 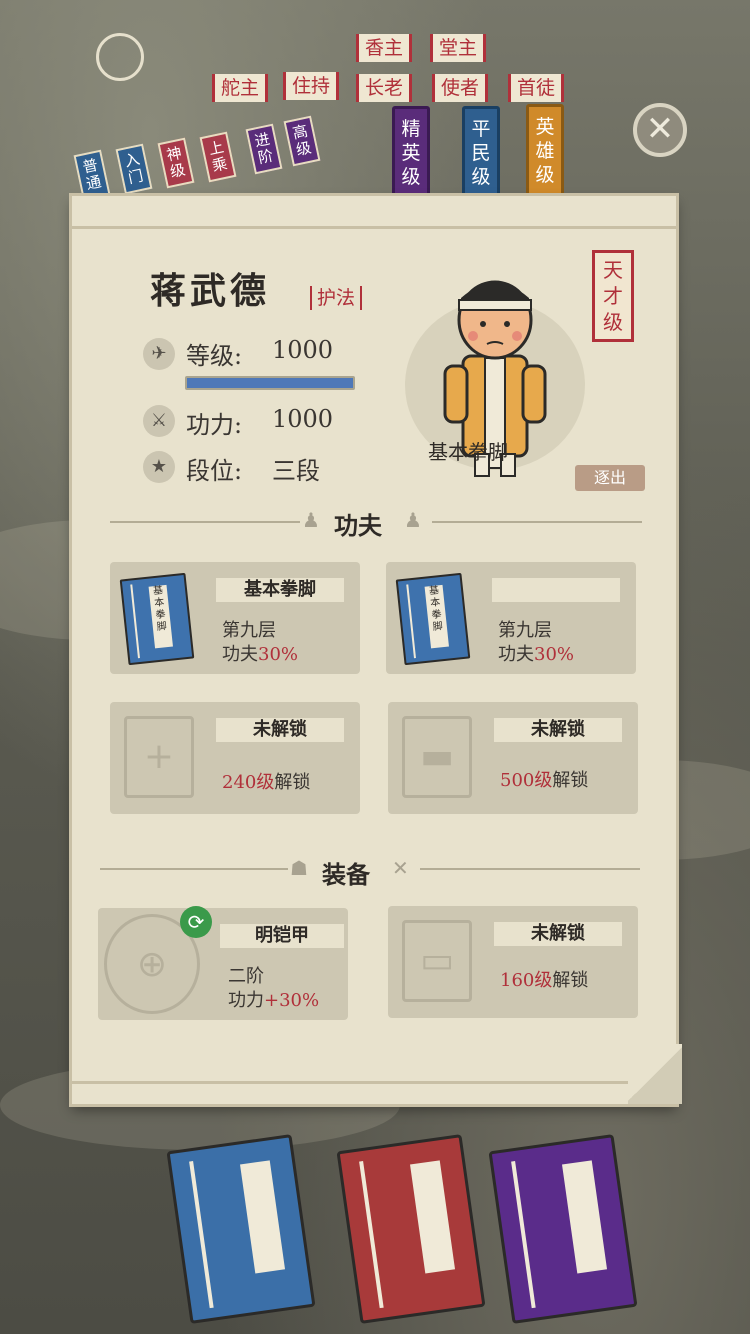 What do you see at coordinates (545, 151) in the screenshot?
I see `grade-hero: 英雄级` at bounding box center [545, 151].